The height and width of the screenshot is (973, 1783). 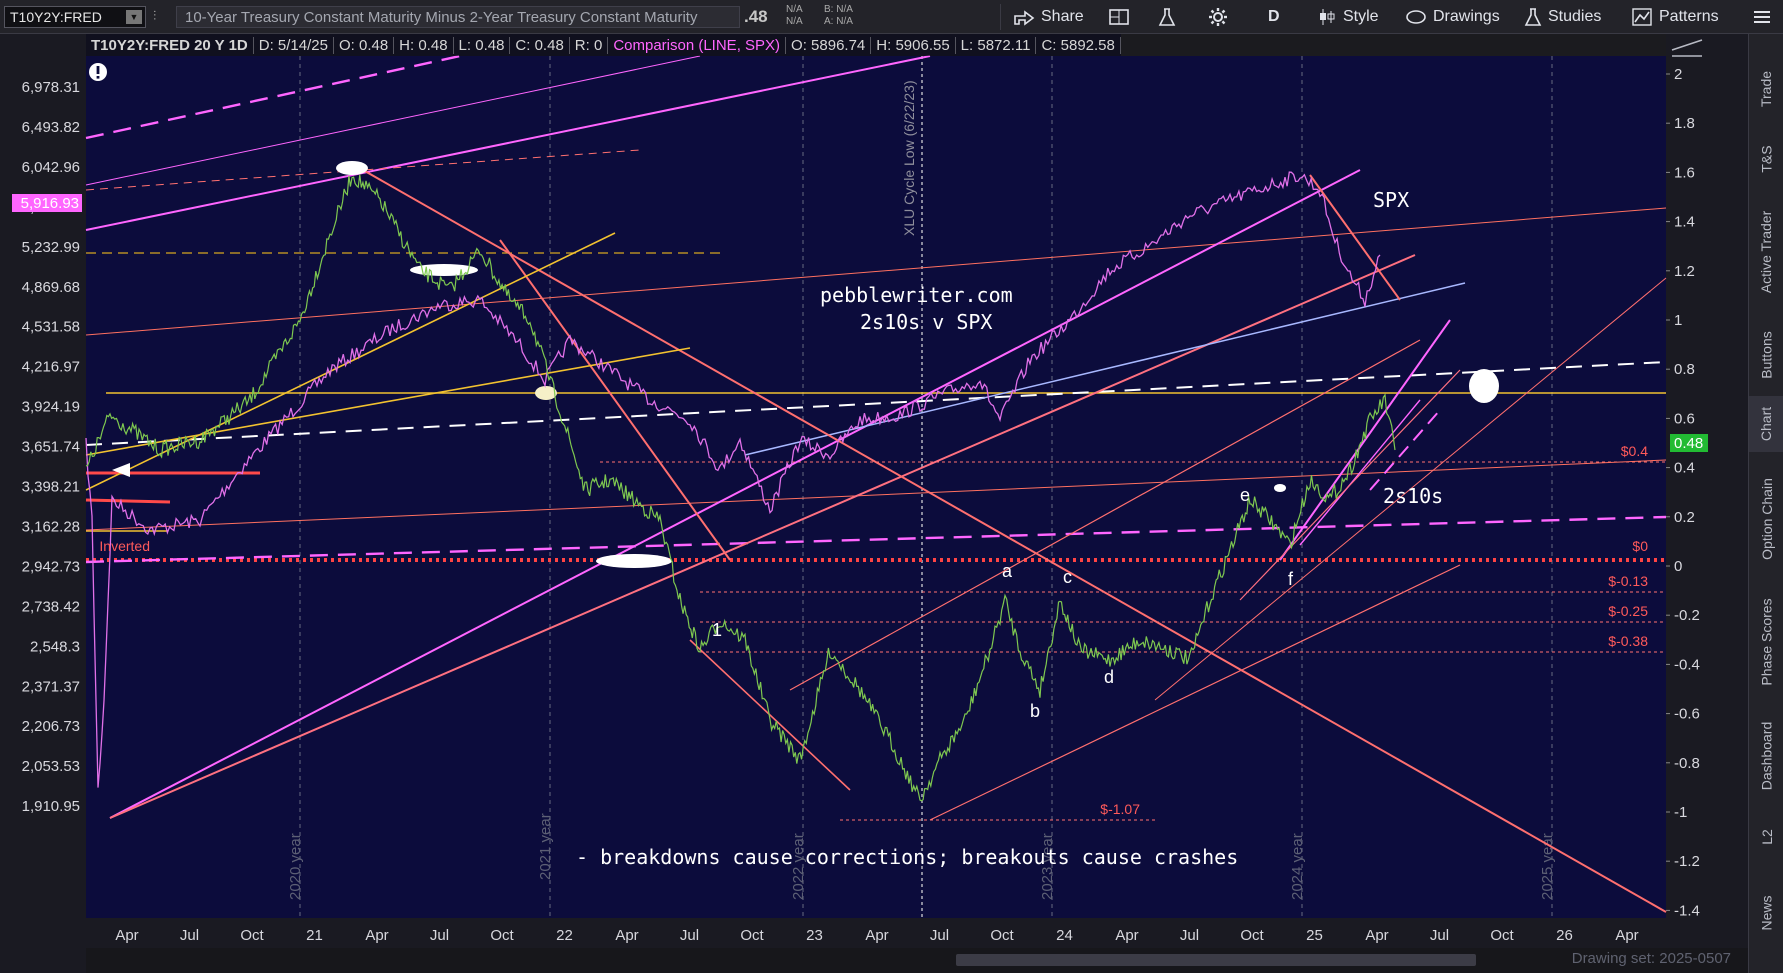 I want to click on share-icon, so click(x=1024, y=18).